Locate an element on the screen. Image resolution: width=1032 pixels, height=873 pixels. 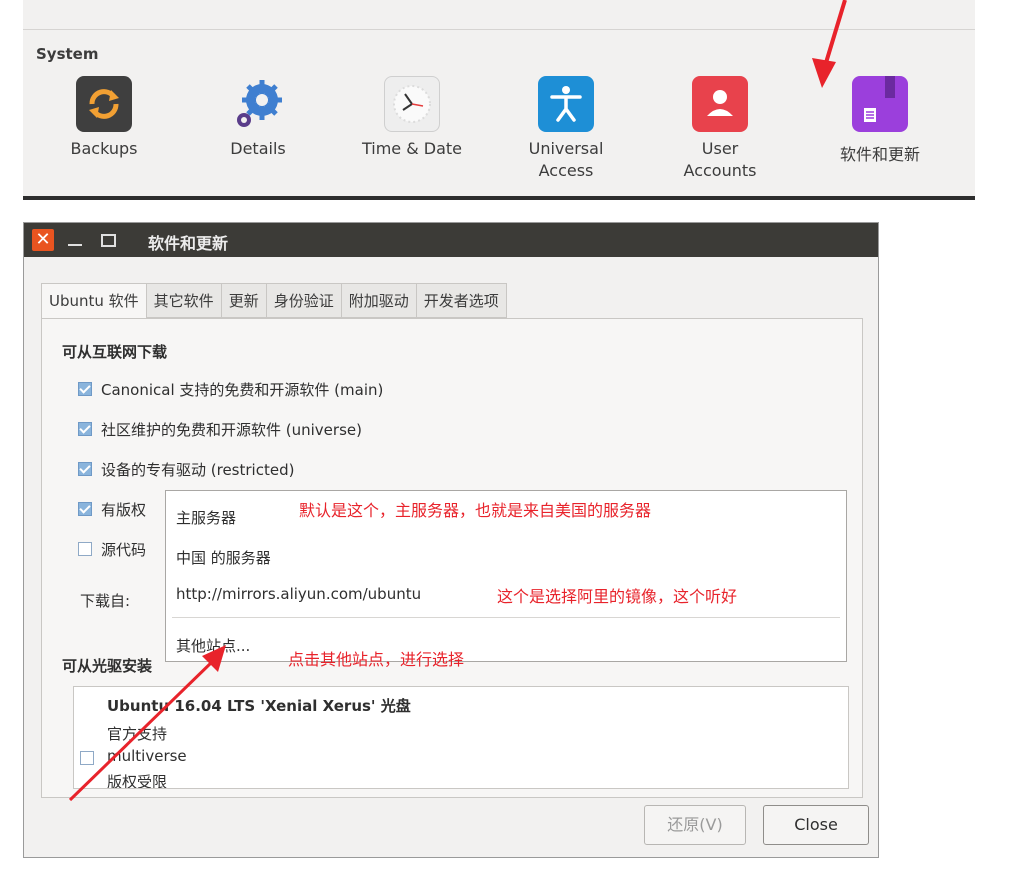
arrow-to-other-sites is located at coordinates (147, 723).